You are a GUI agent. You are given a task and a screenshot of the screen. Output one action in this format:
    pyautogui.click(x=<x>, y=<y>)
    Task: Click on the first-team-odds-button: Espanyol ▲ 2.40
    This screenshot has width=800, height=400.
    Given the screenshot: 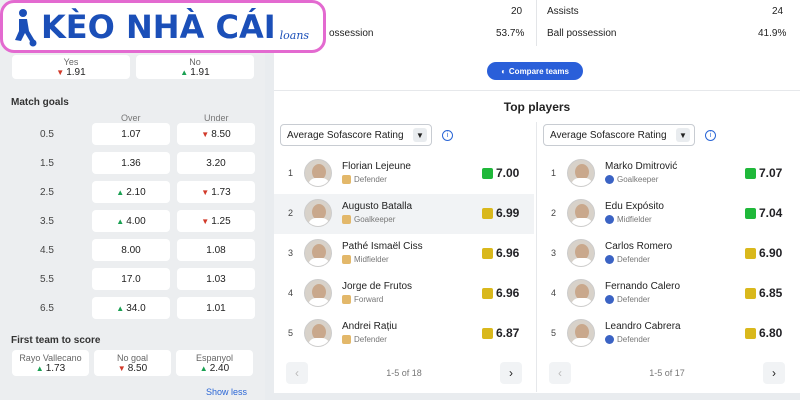 What is the action you would take?
    pyautogui.click(x=214, y=363)
    